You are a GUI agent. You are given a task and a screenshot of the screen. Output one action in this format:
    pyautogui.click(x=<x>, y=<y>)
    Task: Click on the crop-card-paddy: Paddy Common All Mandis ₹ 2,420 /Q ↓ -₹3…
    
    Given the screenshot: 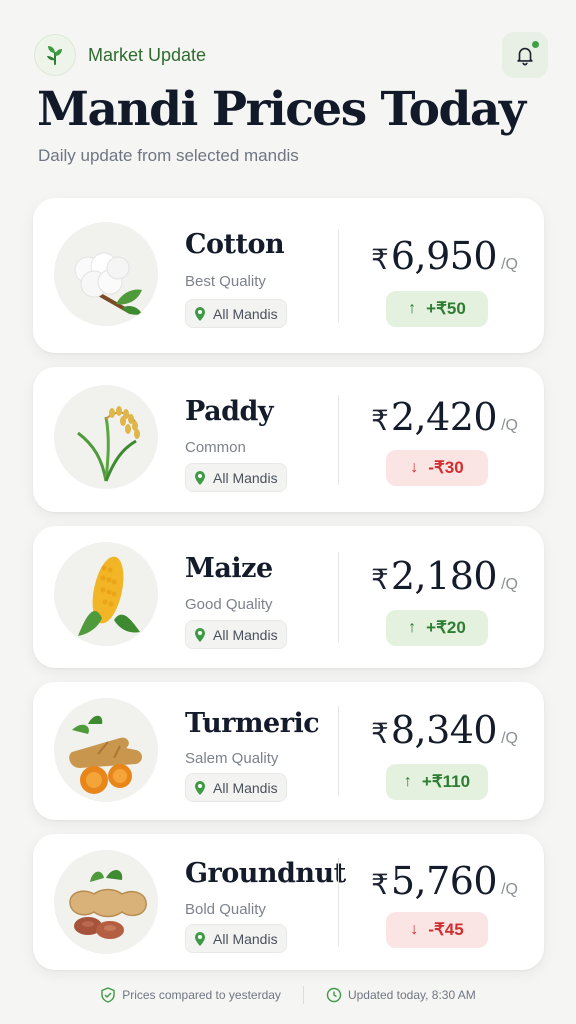 What is the action you would take?
    pyautogui.click(x=288, y=439)
    